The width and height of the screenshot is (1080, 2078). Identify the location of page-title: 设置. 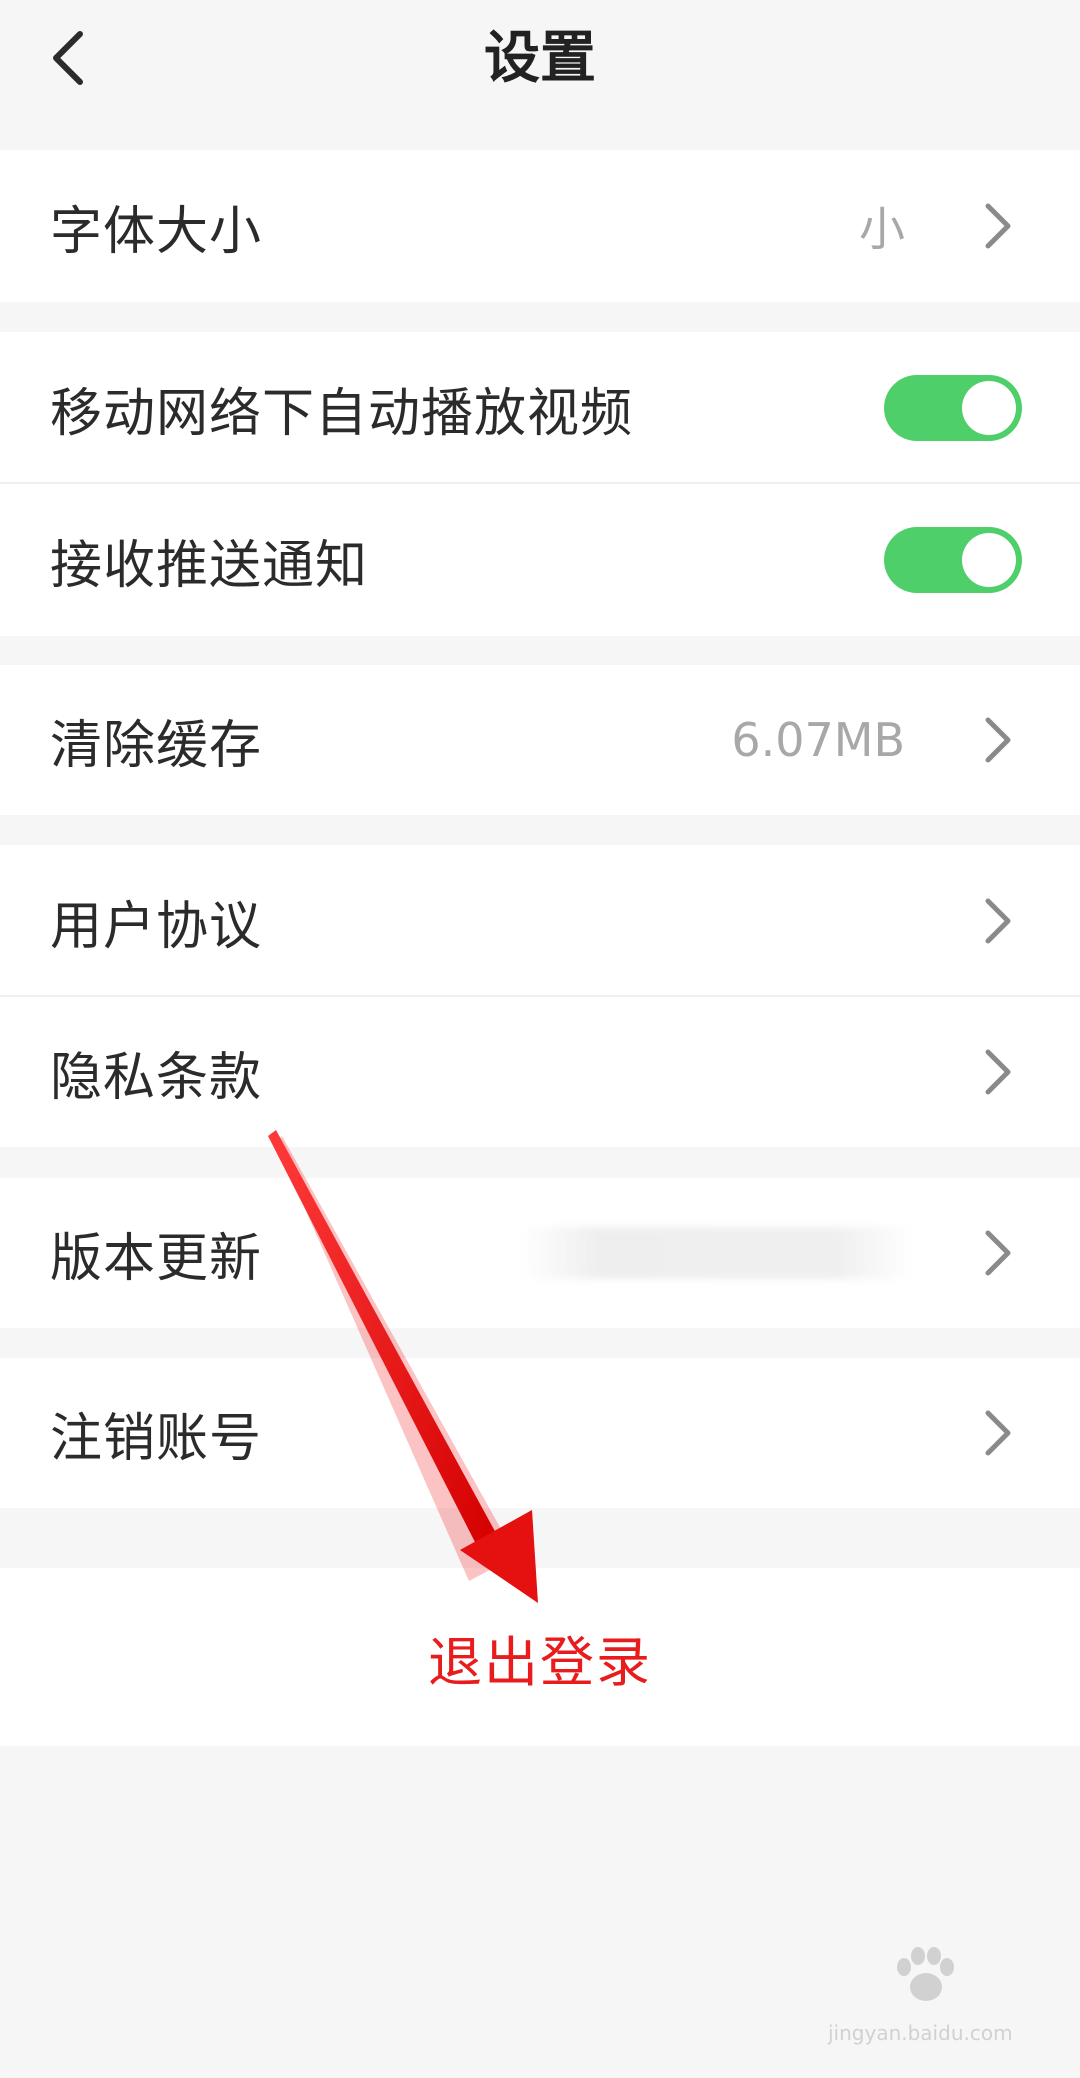
(540, 58).